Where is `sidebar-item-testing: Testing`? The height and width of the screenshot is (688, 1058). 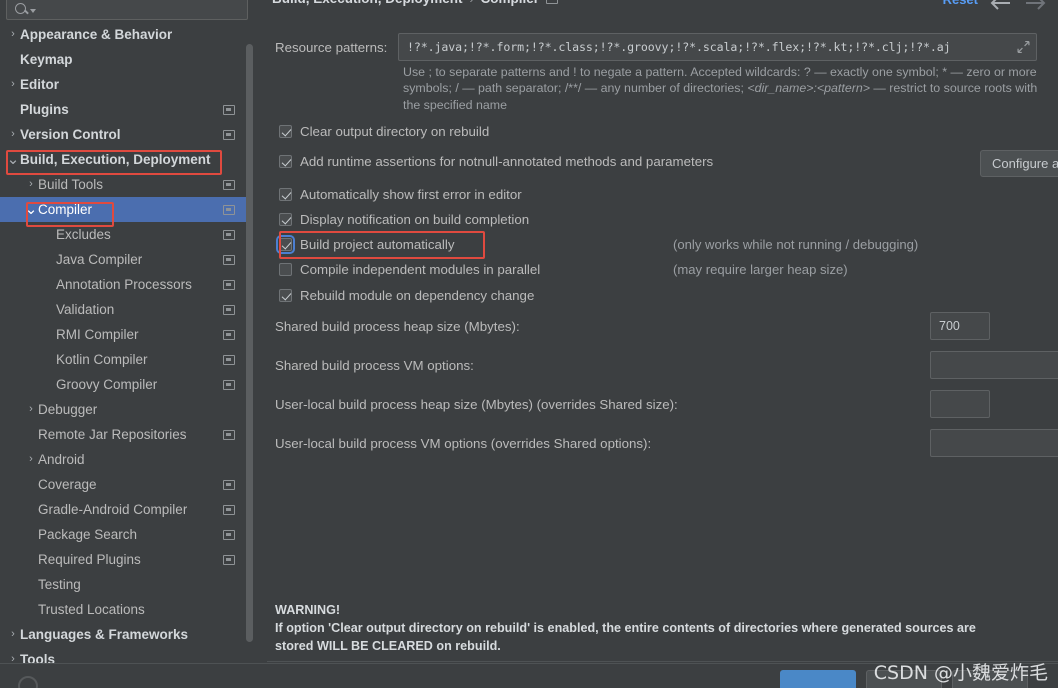 sidebar-item-testing: Testing is located at coordinates (126, 584).